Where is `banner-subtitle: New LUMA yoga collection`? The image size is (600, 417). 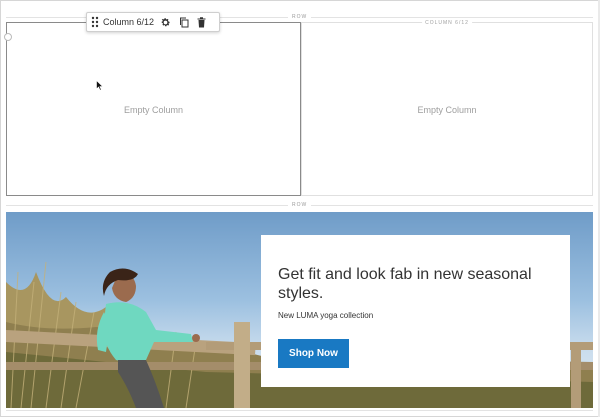 banner-subtitle: New LUMA yoga collection is located at coordinates (326, 315).